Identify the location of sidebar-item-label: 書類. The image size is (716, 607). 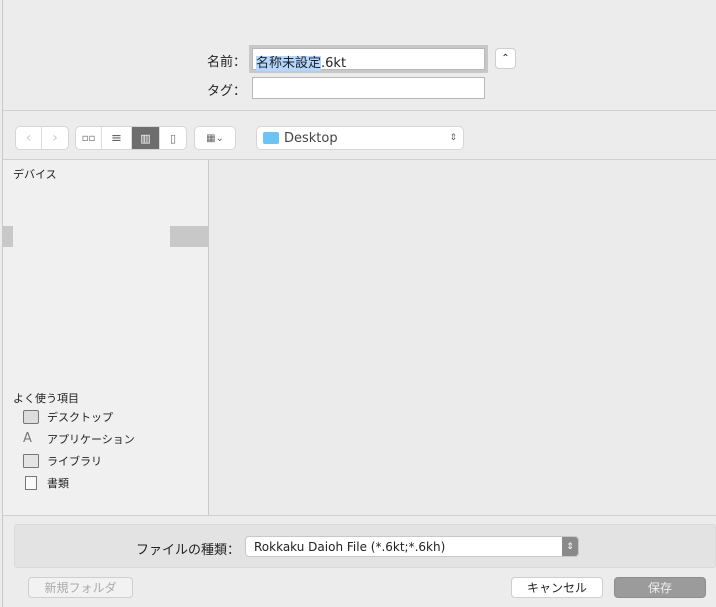
(58, 483).